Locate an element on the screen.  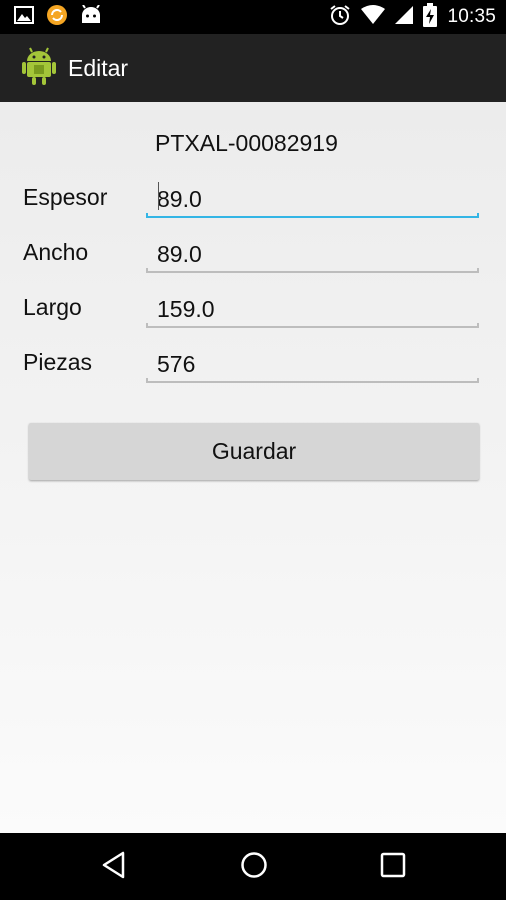
navigation-bar is located at coordinates (253, 866).